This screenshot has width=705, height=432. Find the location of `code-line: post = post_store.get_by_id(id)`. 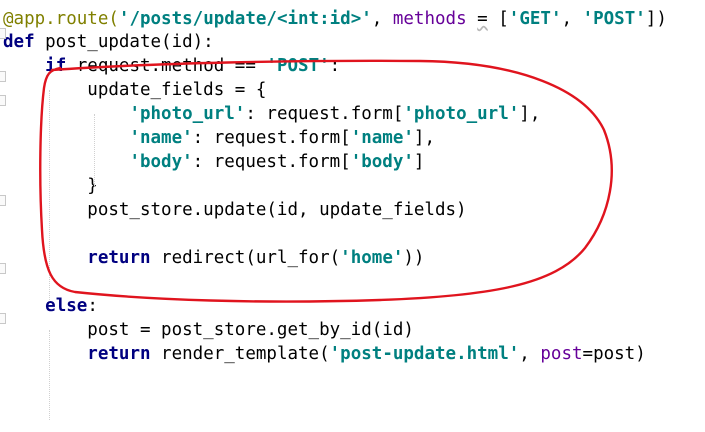

code-line: post = post_store.get_by_id(id) is located at coordinates (208, 330).